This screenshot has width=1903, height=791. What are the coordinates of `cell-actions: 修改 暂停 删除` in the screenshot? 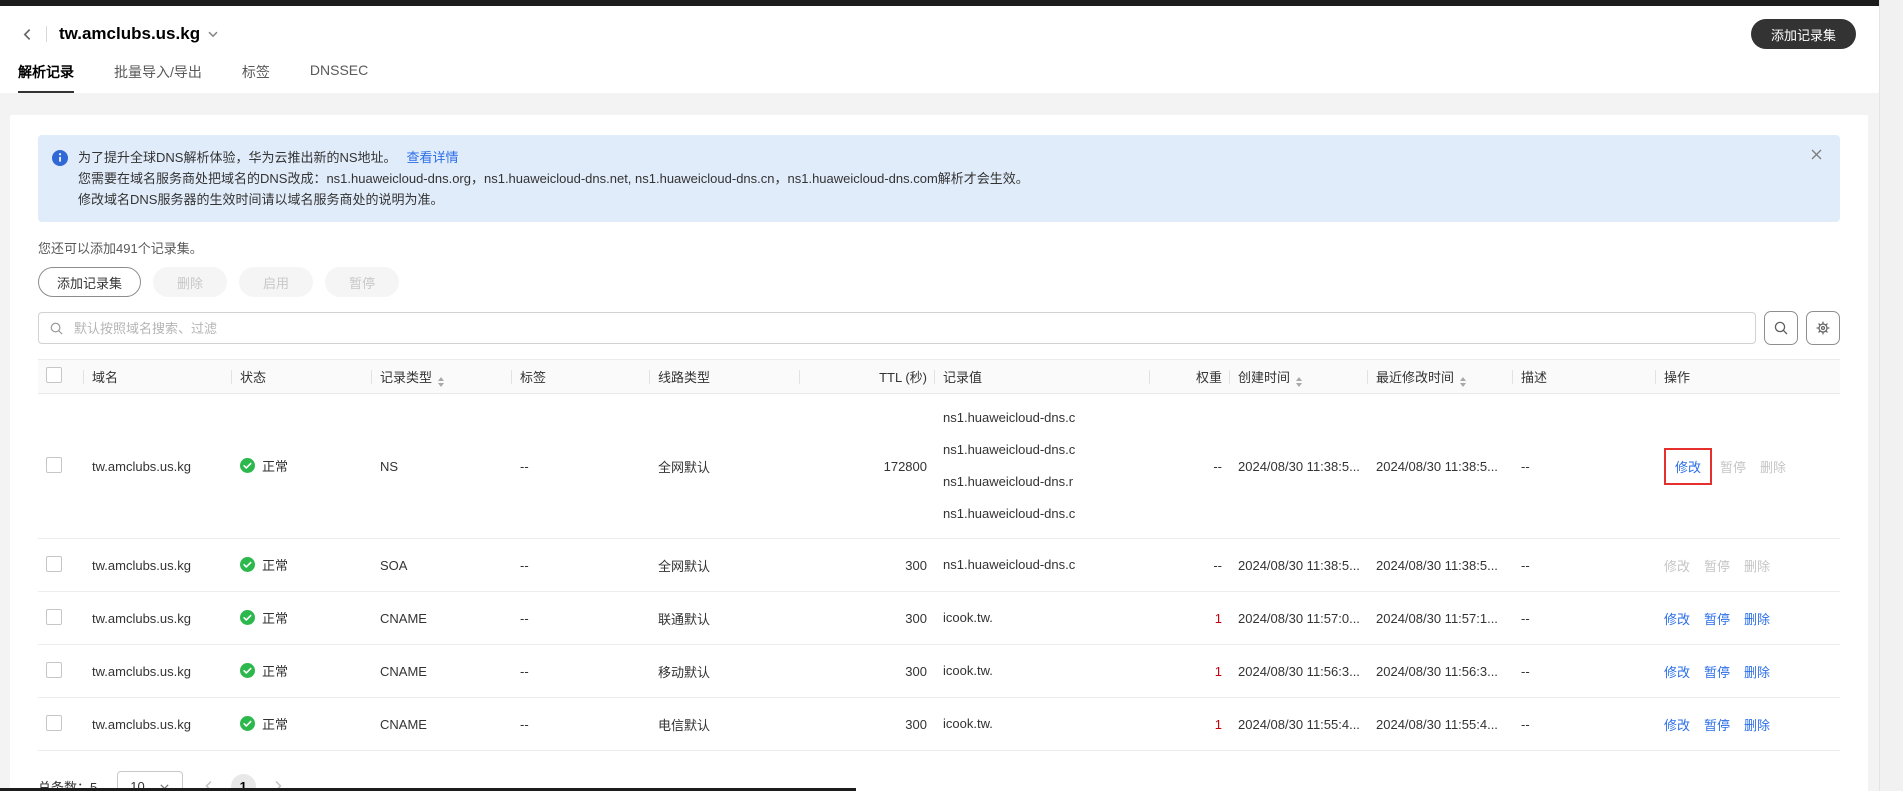 It's located at (1748, 466).